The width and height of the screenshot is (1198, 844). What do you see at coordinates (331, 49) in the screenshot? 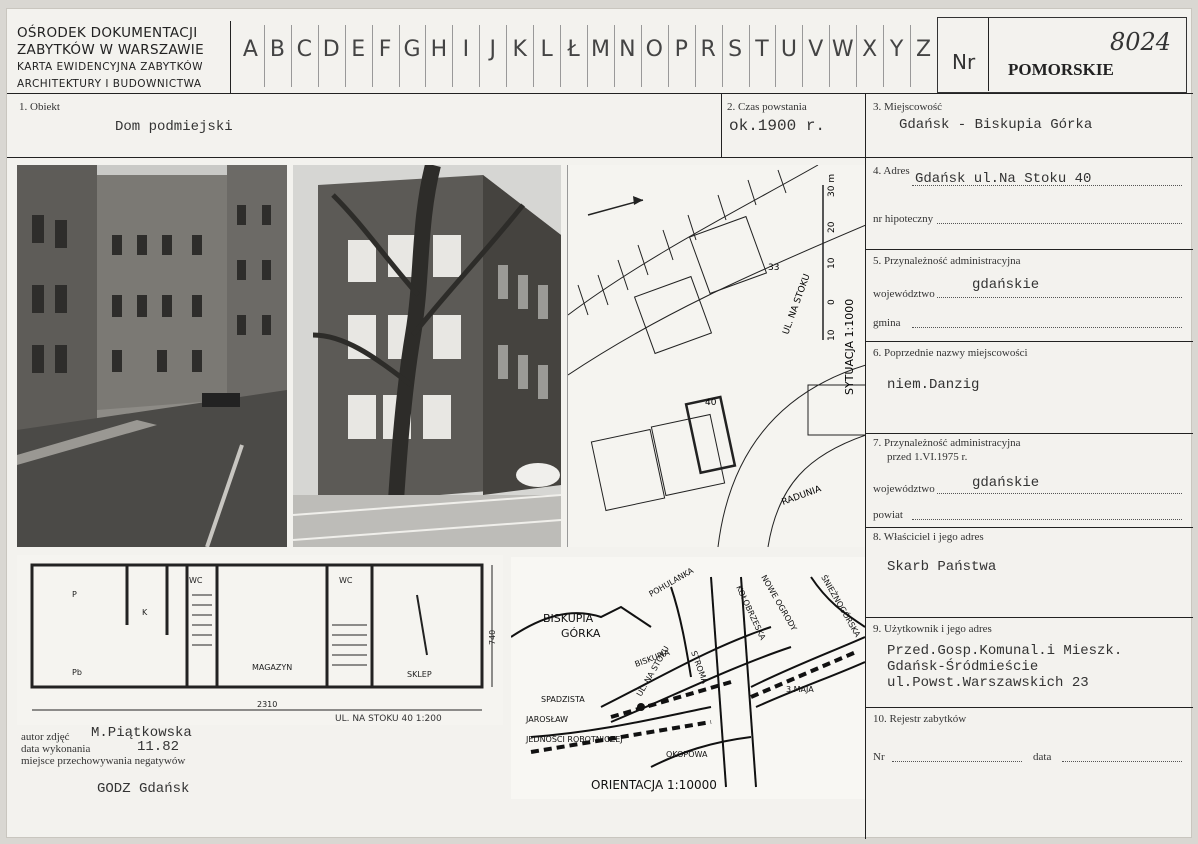
I see `index-letter: D` at bounding box center [331, 49].